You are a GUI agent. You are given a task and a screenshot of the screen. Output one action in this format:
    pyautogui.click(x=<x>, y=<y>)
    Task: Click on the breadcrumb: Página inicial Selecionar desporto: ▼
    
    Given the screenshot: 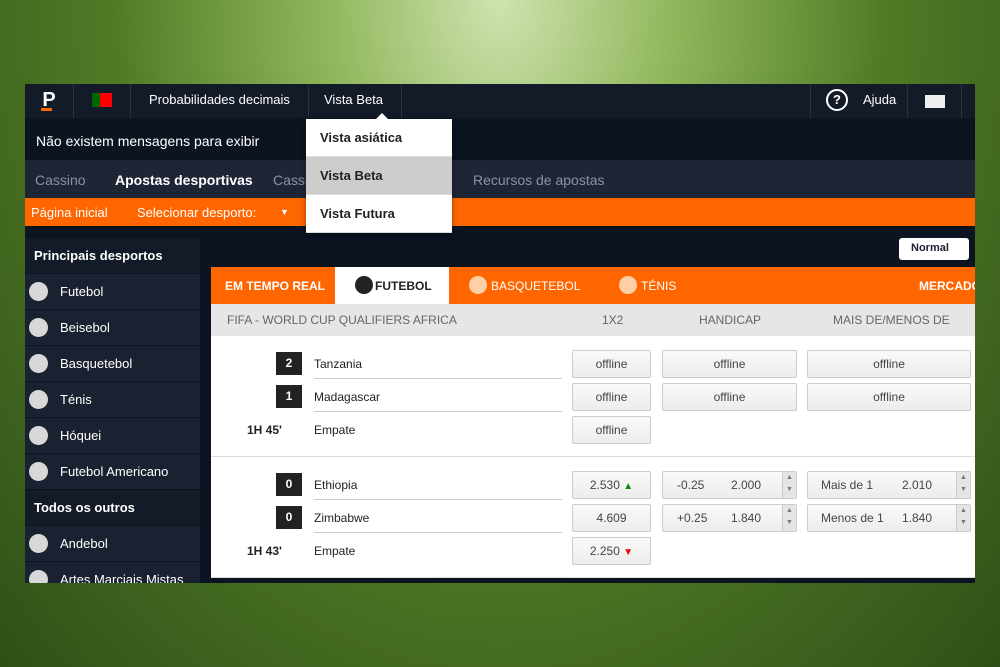 What is the action you would take?
    pyautogui.click(x=500, y=212)
    